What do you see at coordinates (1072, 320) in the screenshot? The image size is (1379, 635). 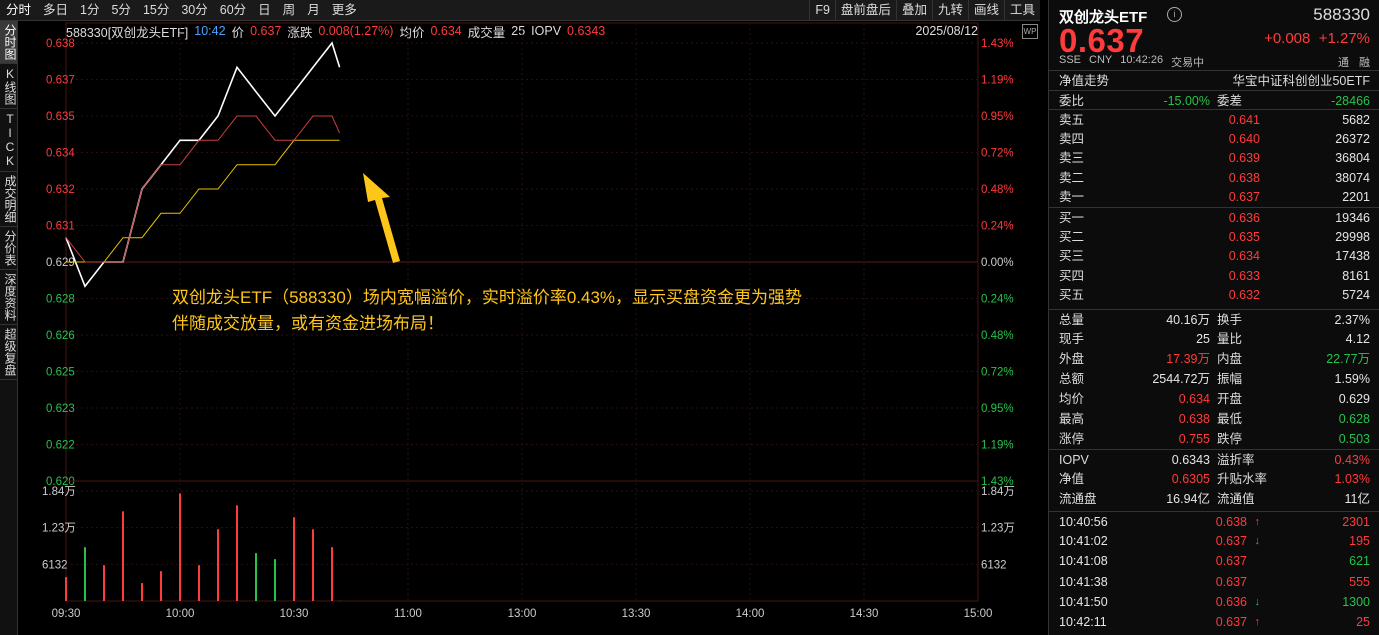 I see `stat-row-0-label1: 总量` at bounding box center [1072, 320].